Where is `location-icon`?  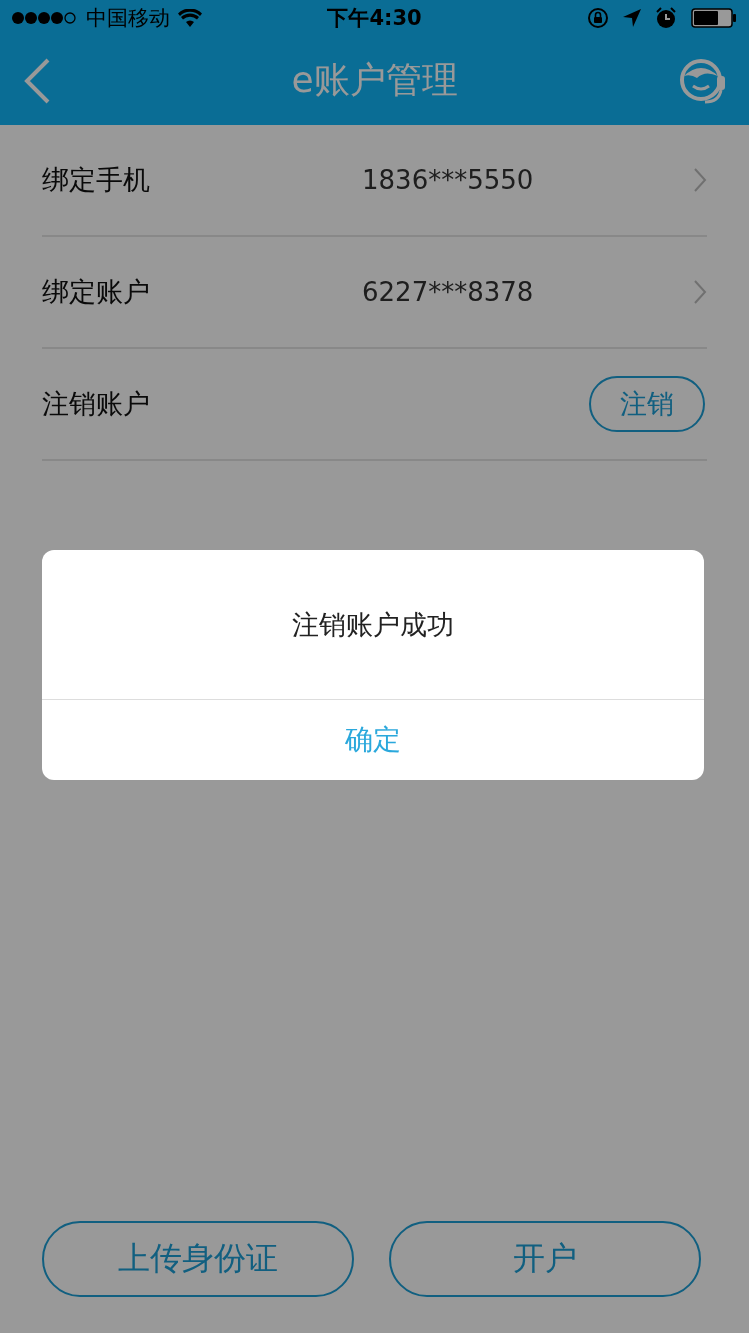
location-icon is located at coordinates (632, 18).